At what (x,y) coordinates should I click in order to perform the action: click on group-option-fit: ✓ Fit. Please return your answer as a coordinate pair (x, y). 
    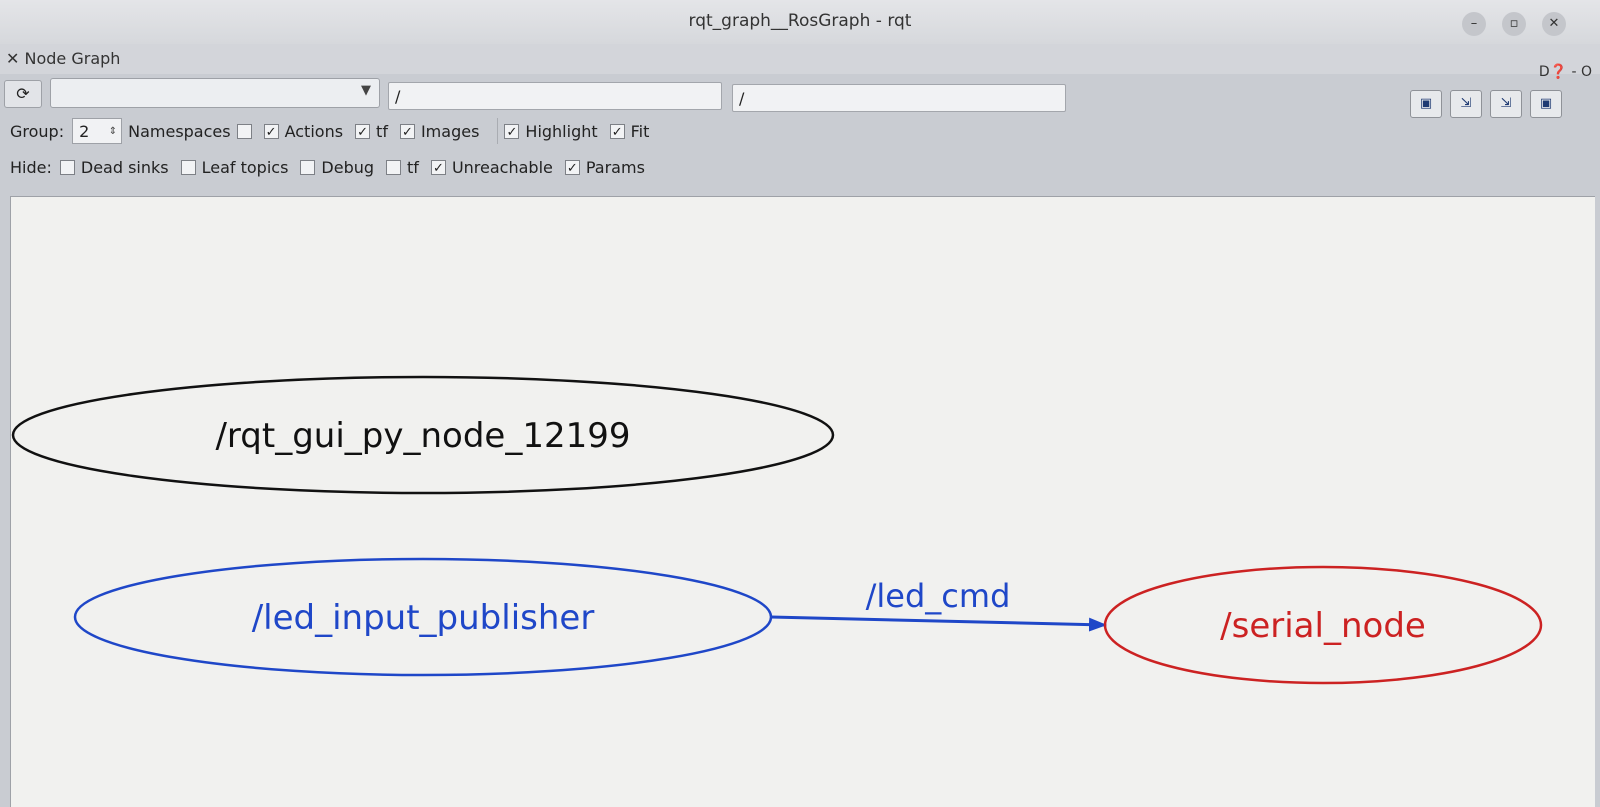
    Looking at the image, I should click on (629, 131).